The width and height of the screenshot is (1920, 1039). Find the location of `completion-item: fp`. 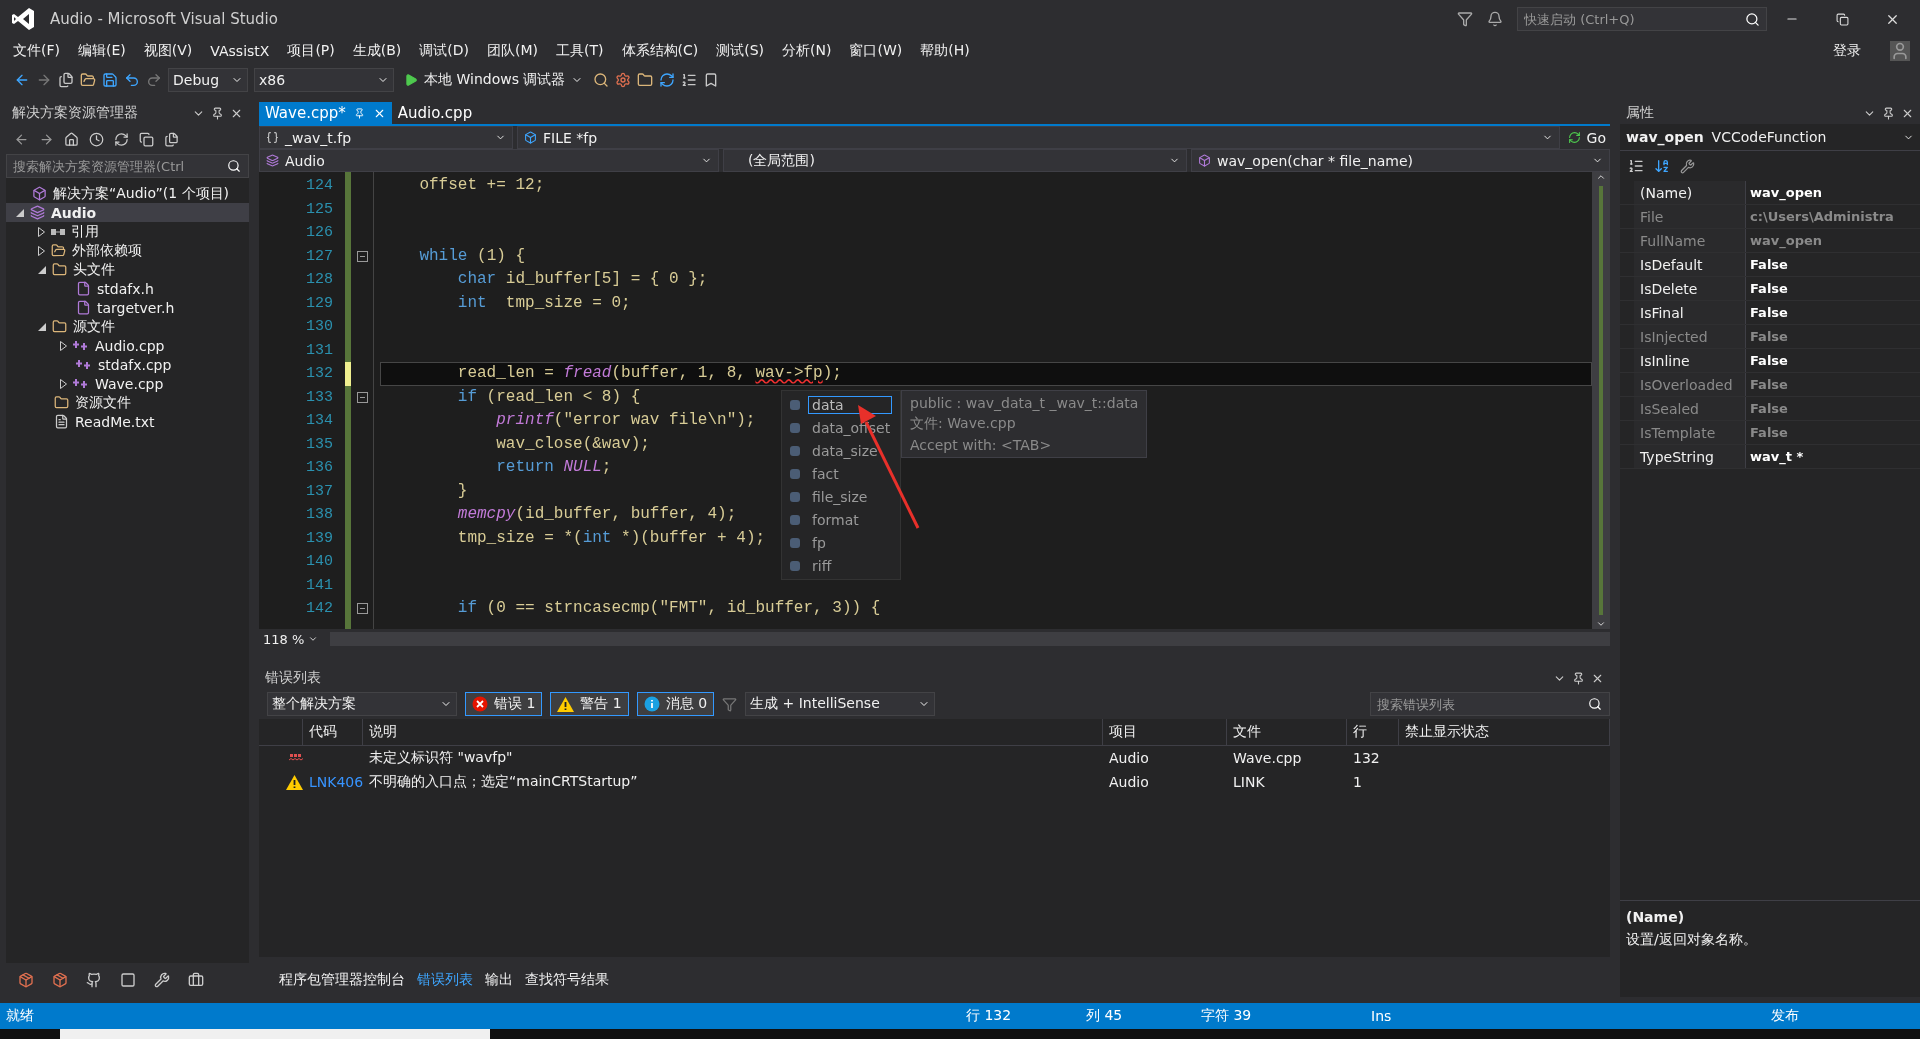

completion-item: fp is located at coordinates (841, 542).